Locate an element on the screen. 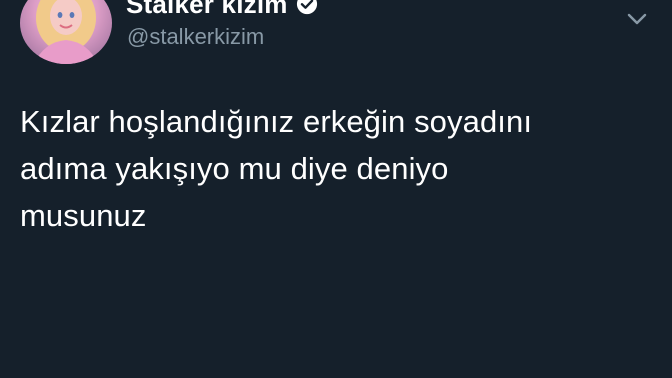  avatar-image is located at coordinates (66, 32).